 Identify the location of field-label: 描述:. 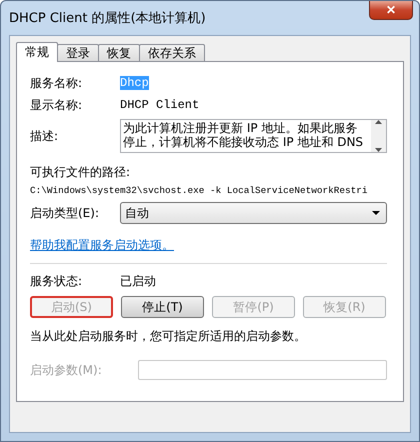
(45, 136).